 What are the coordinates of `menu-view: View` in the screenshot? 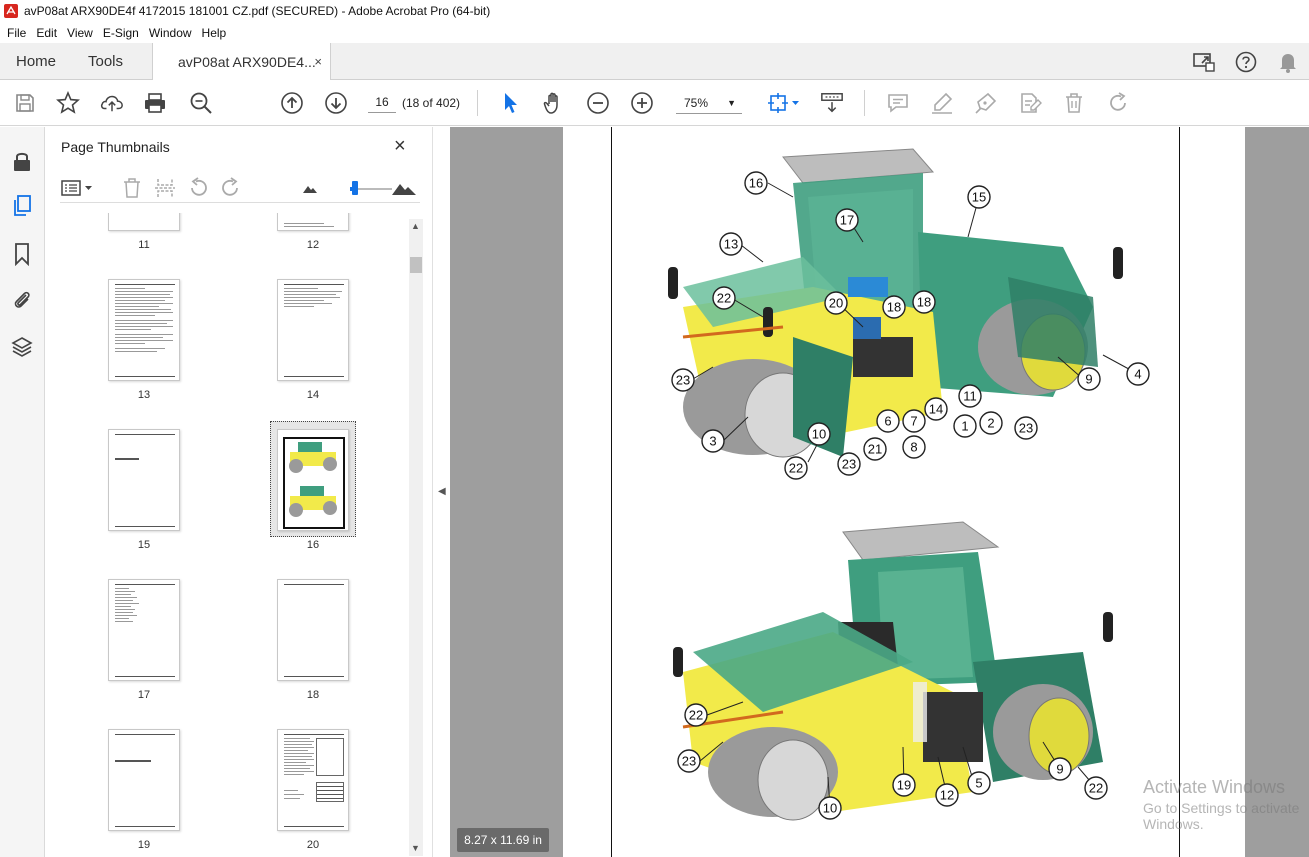 It's located at (80, 33).